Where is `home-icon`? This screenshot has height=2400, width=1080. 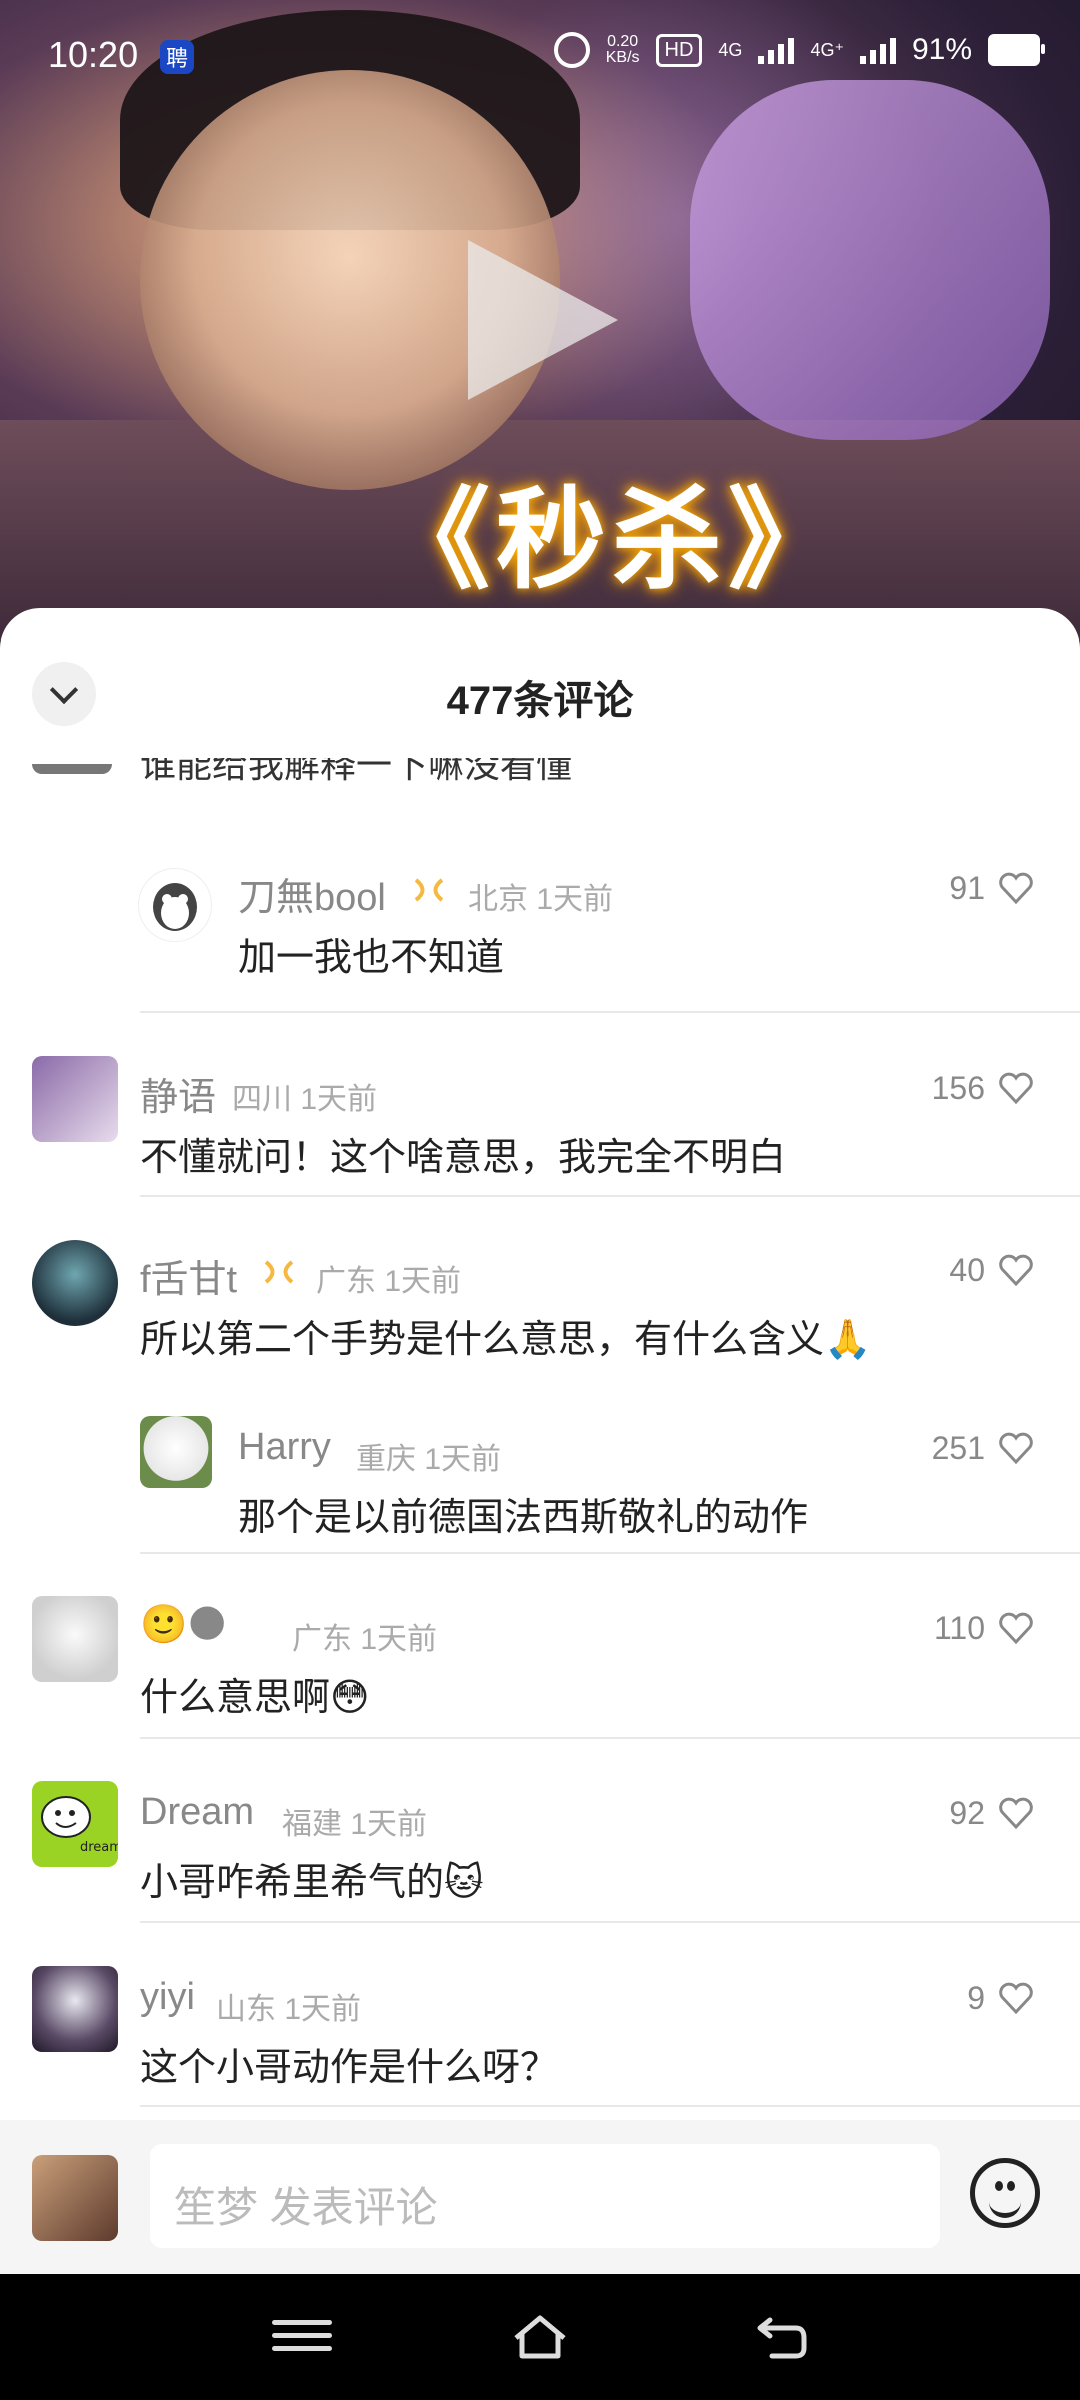
home-icon is located at coordinates (540, 2337).